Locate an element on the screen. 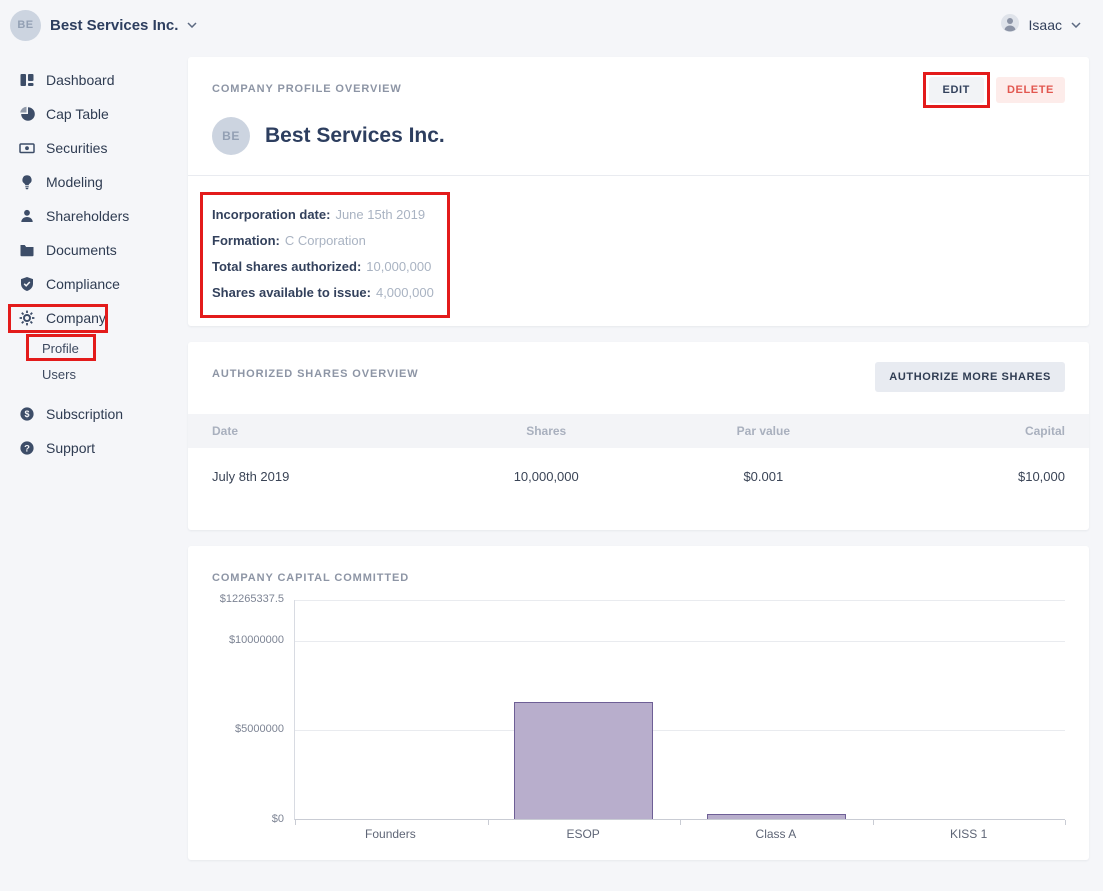 This screenshot has height=891, width=1103. edit-button: EDIT is located at coordinates (956, 90).